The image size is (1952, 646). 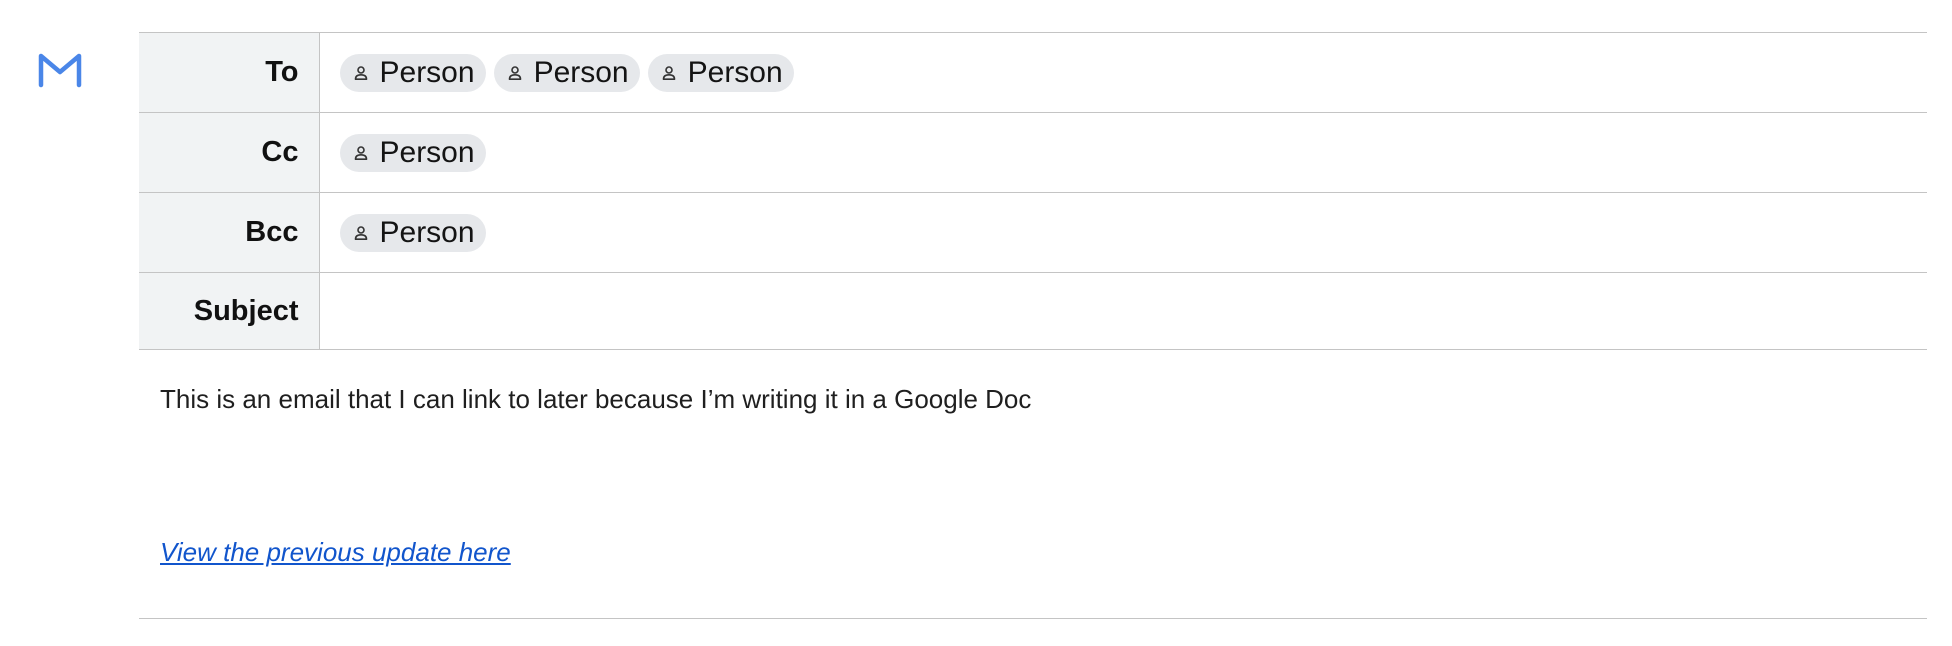 I want to click on subject-label: Subject, so click(x=229, y=311).